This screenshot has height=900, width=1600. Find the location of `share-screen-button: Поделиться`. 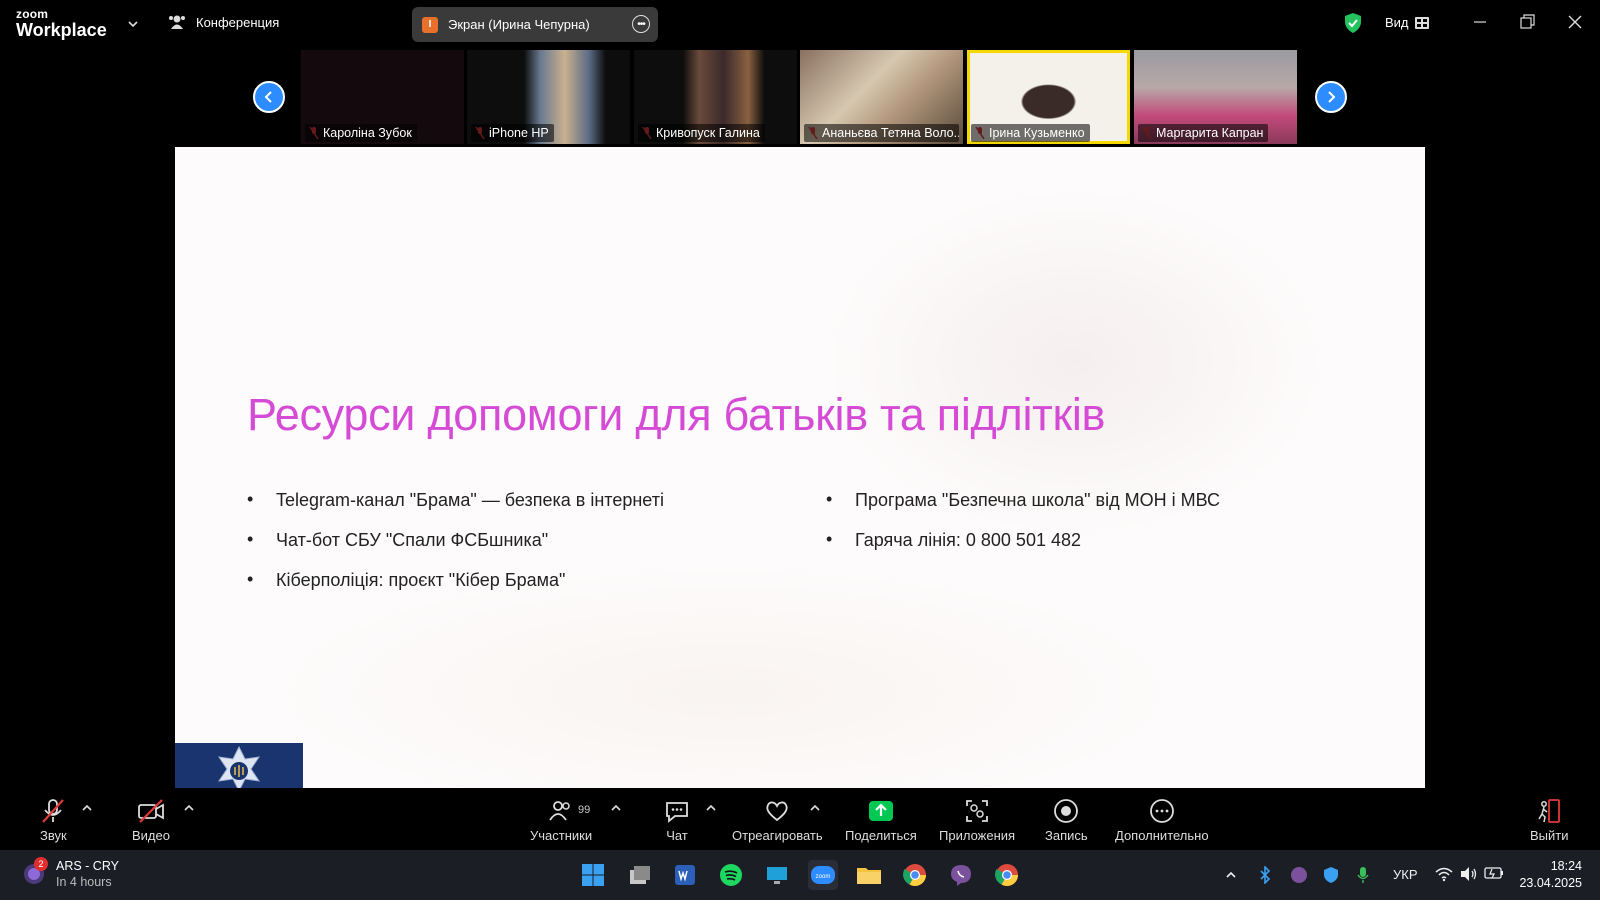

share-screen-button: Поделиться is located at coordinates (881, 820).